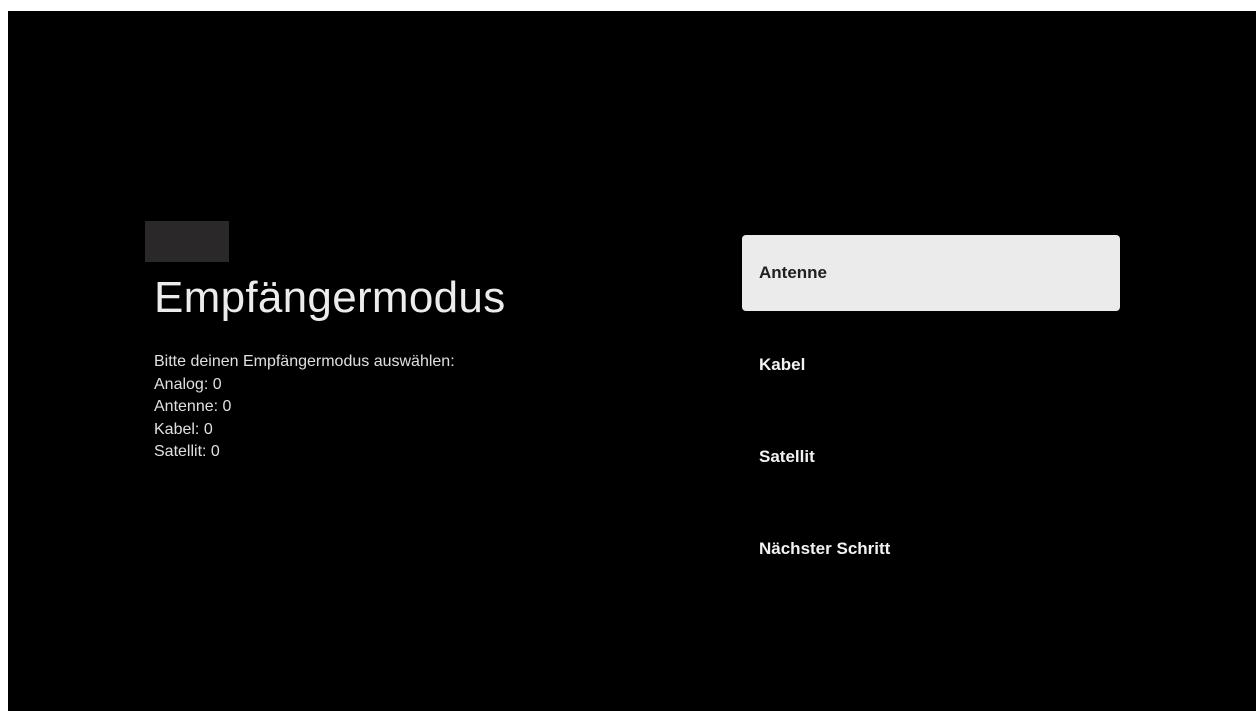  I want to click on menu-item-label: Nächster Schritt, so click(825, 548).